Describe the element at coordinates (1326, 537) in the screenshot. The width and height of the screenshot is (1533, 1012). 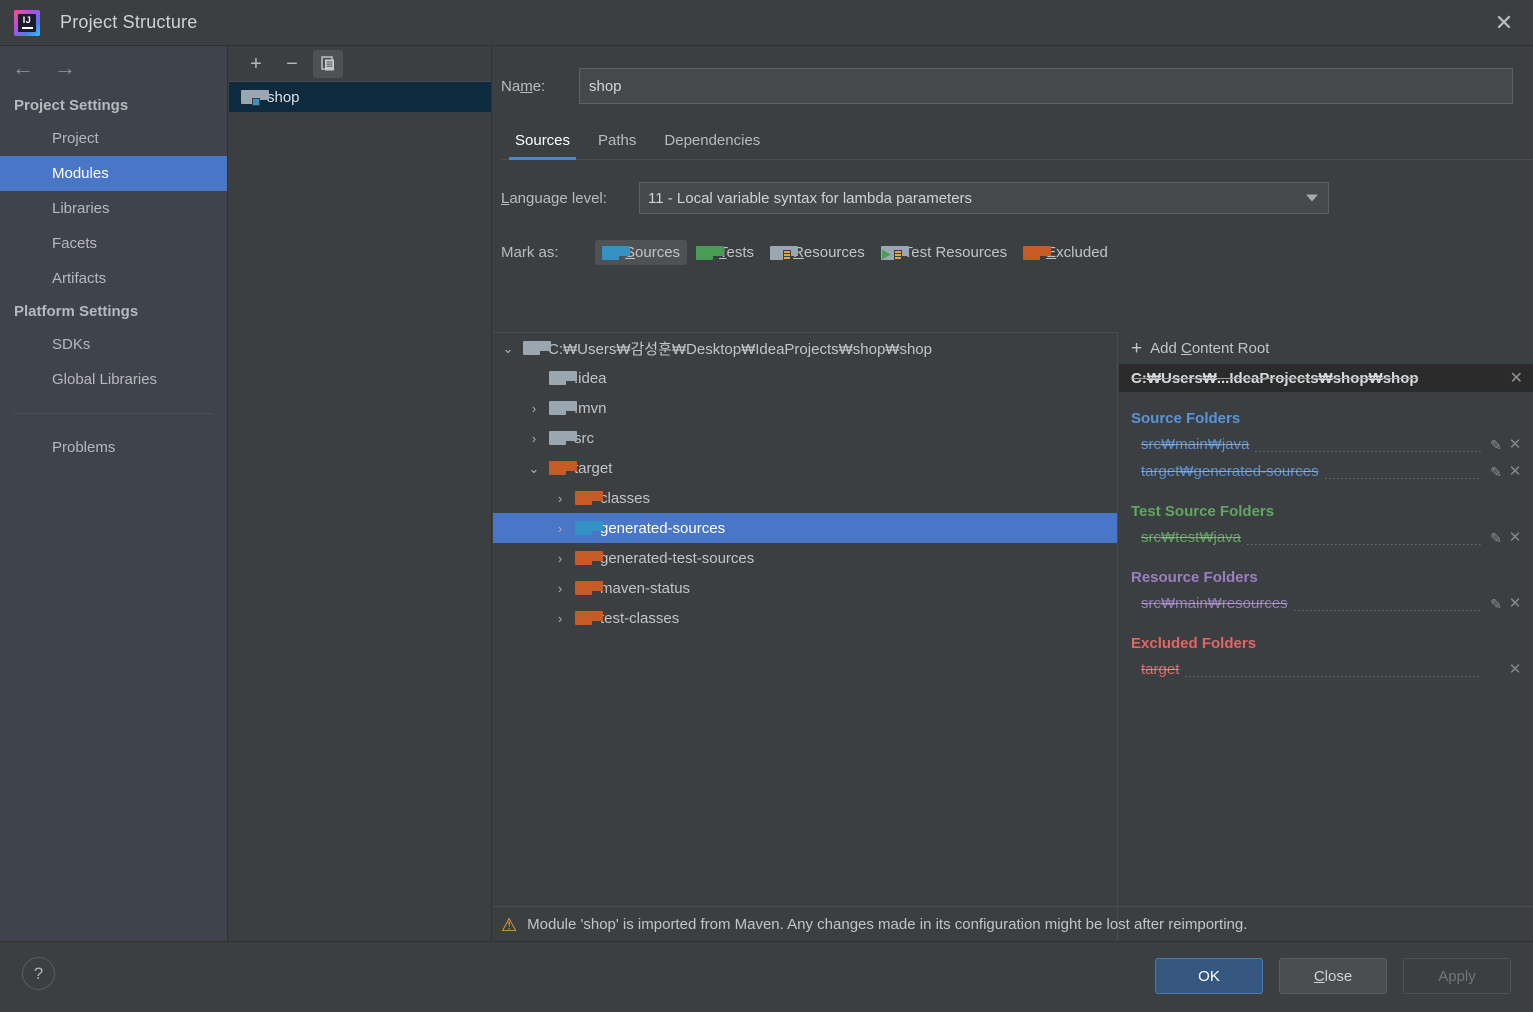
I see `content-root-item: src₩test₩java ✎ ✕` at that location.